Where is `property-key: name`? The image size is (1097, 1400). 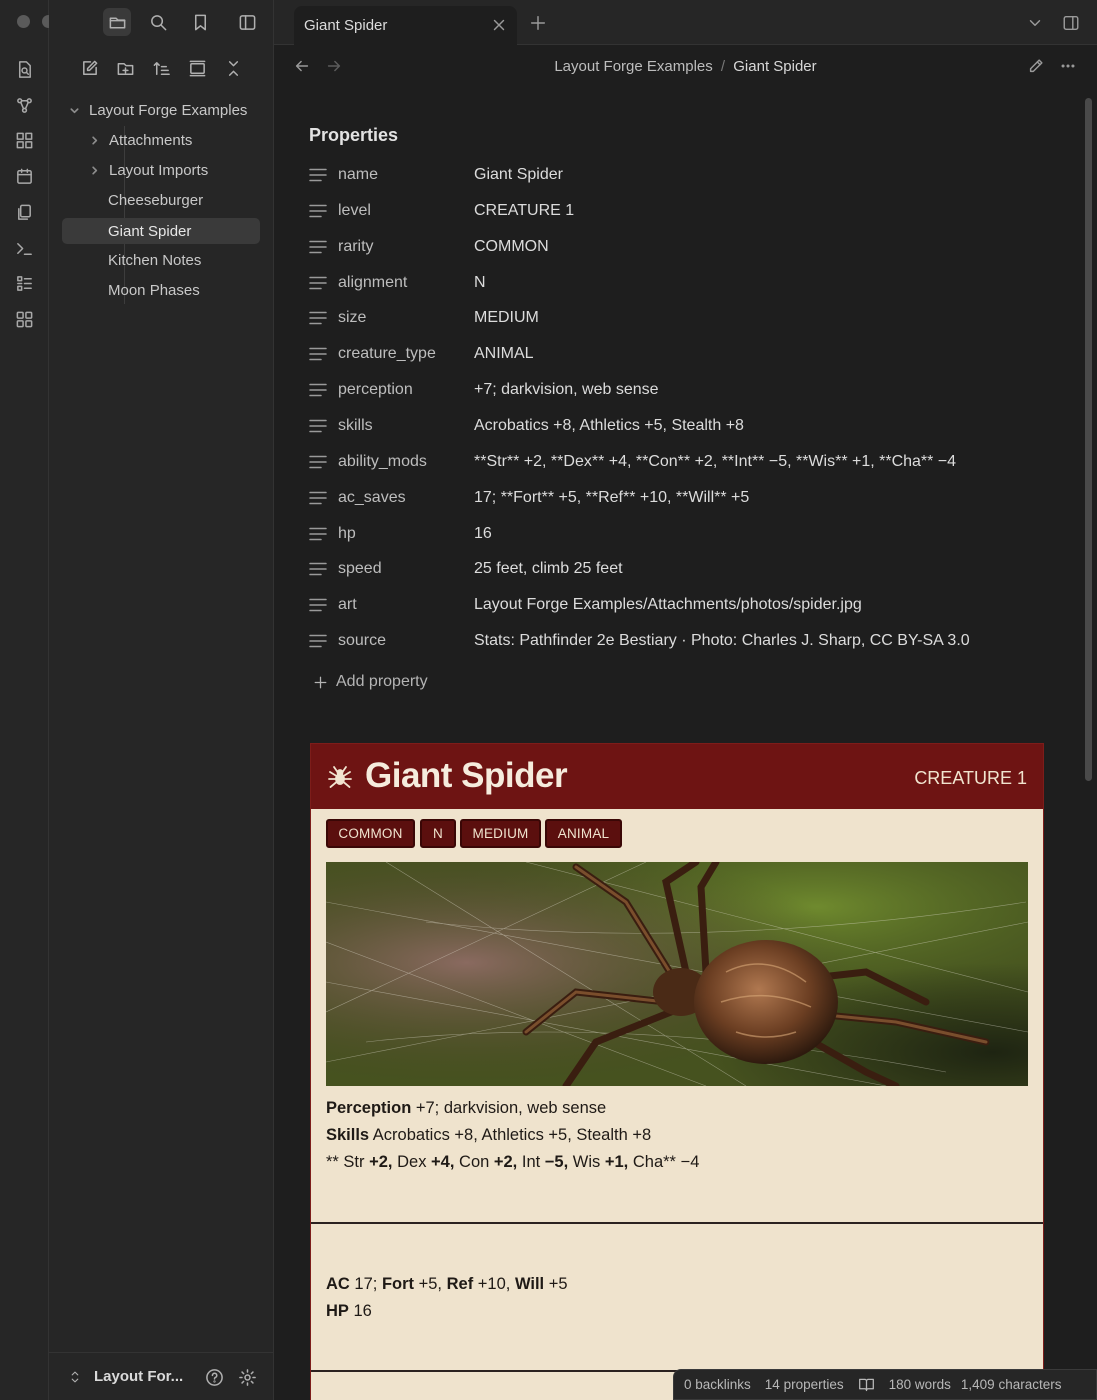
property-key: name is located at coordinates (406, 175).